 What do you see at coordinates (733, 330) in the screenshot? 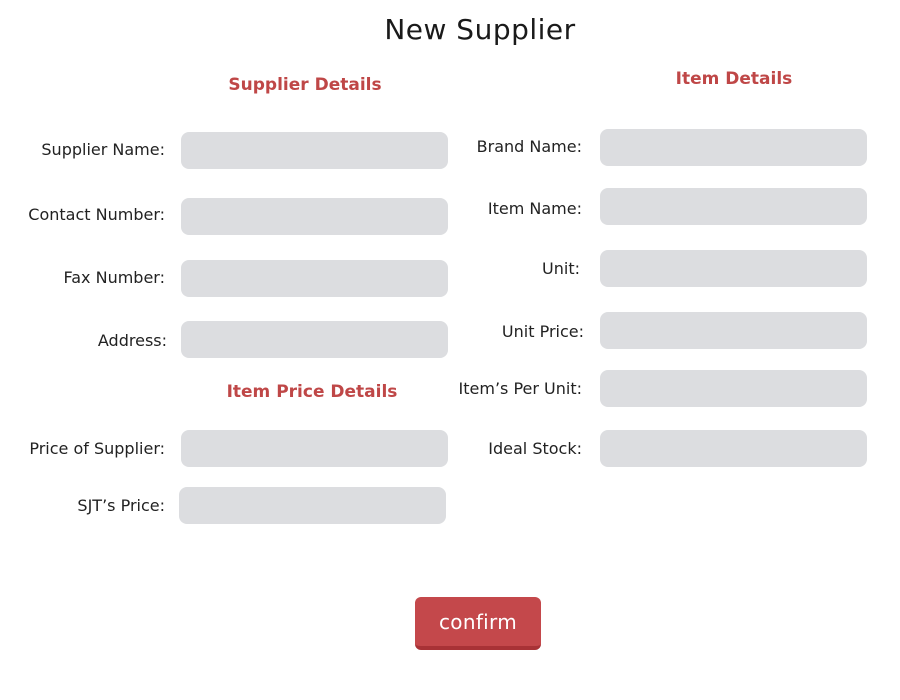
I see `unit-price-input` at bounding box center [733, 330].